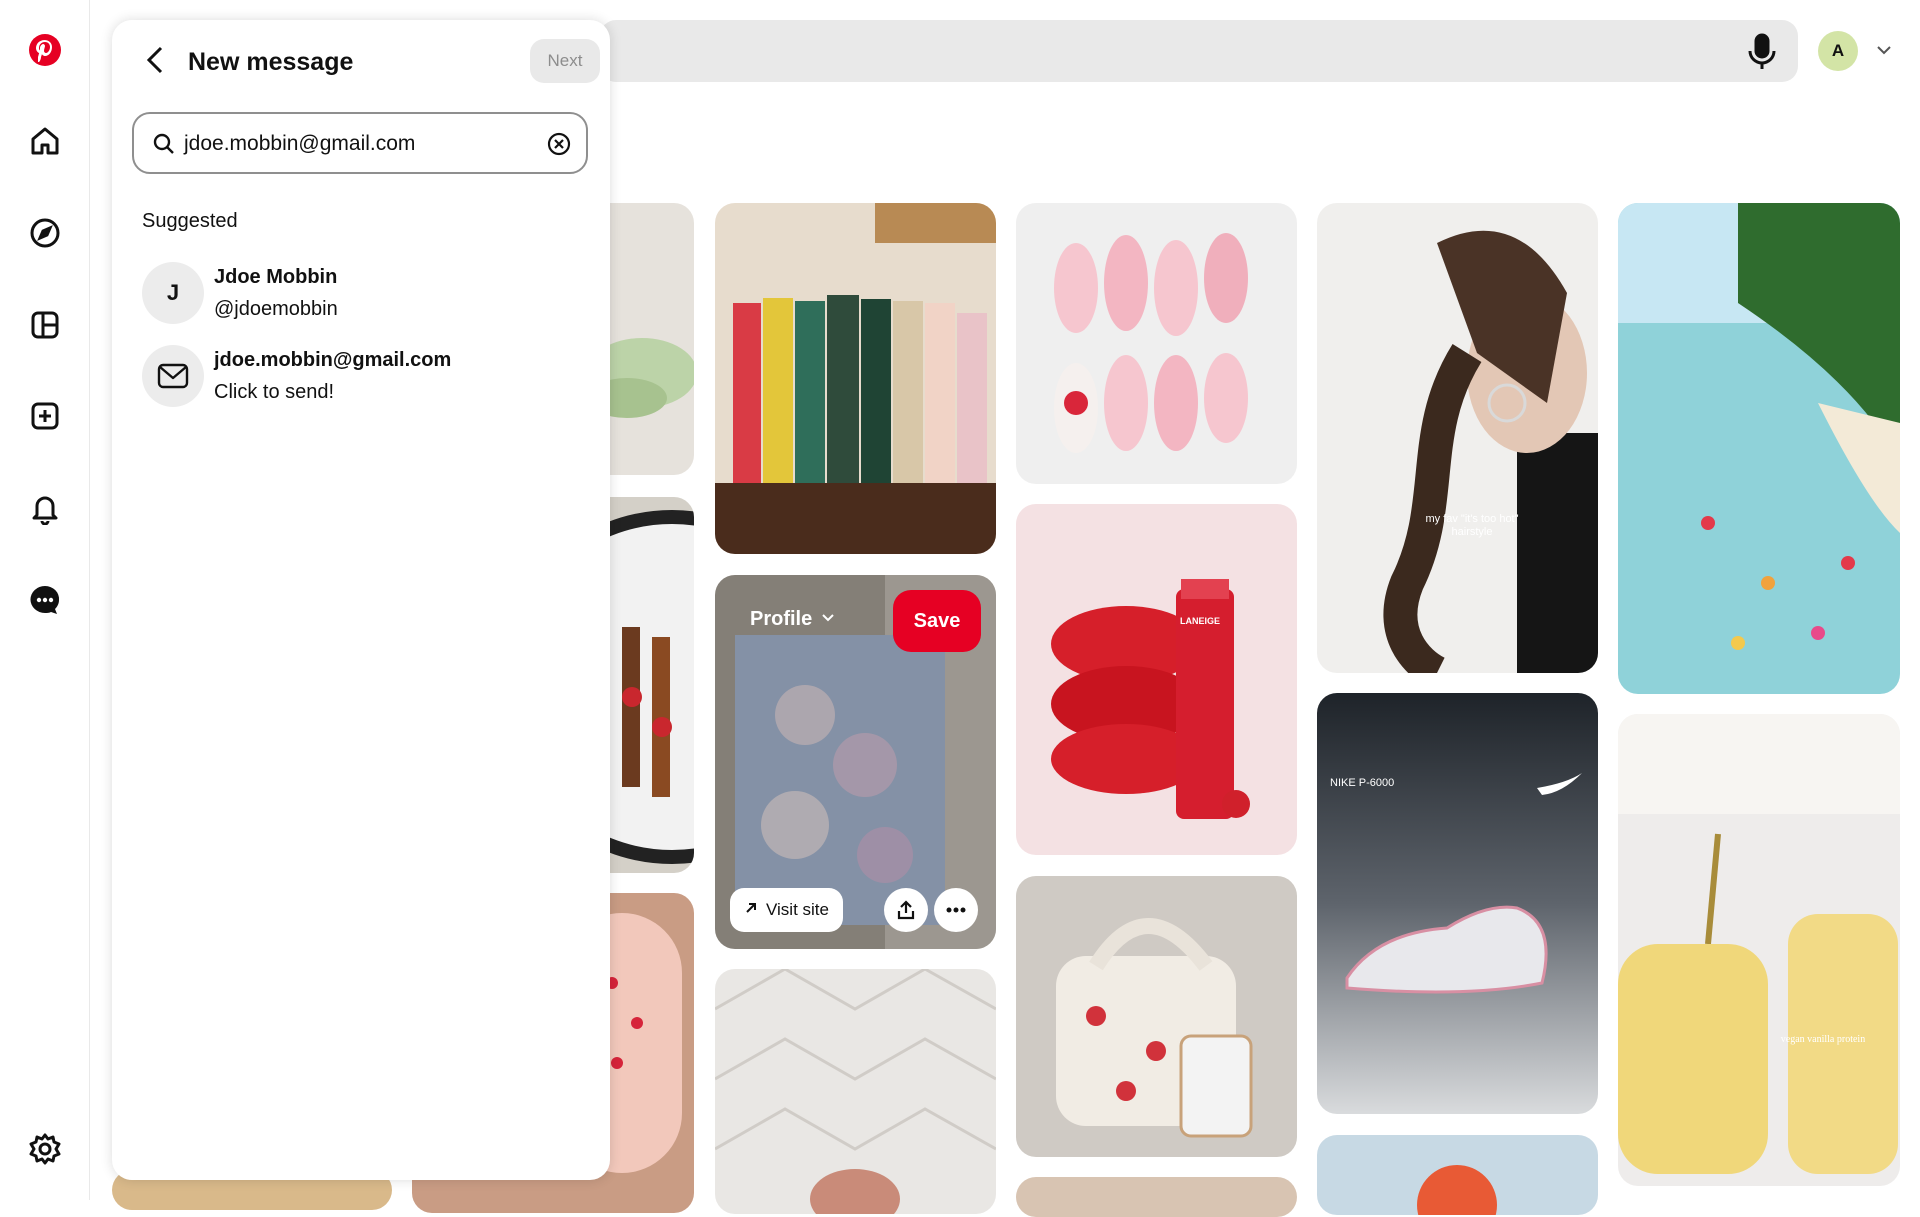  What do you see at coordinates (937, 621) in the screenshot?
I see `save-button: Save` at bounding box center [937, 621].